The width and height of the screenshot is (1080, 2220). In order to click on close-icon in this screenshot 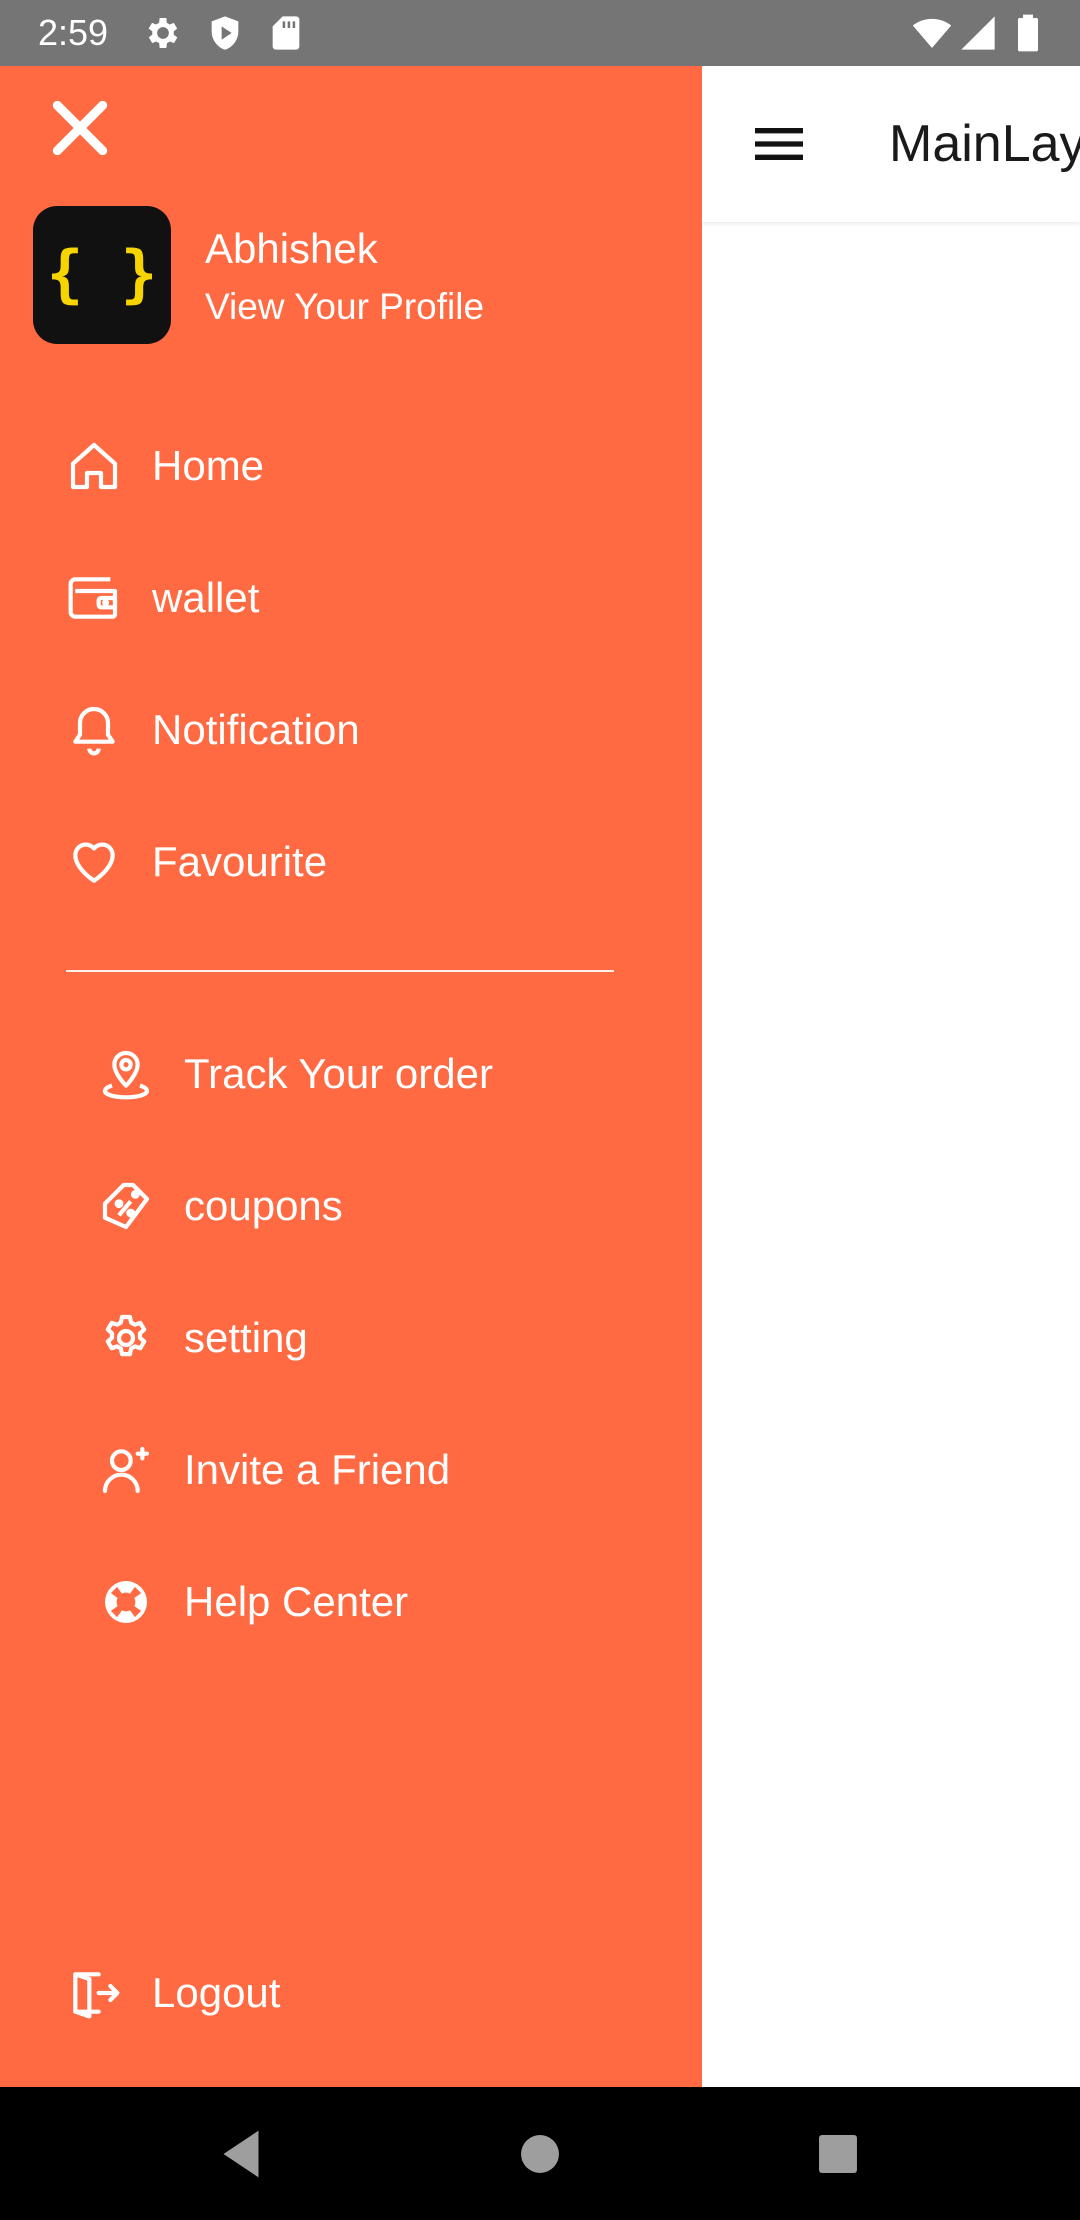, I will do `click(80, 128)`.